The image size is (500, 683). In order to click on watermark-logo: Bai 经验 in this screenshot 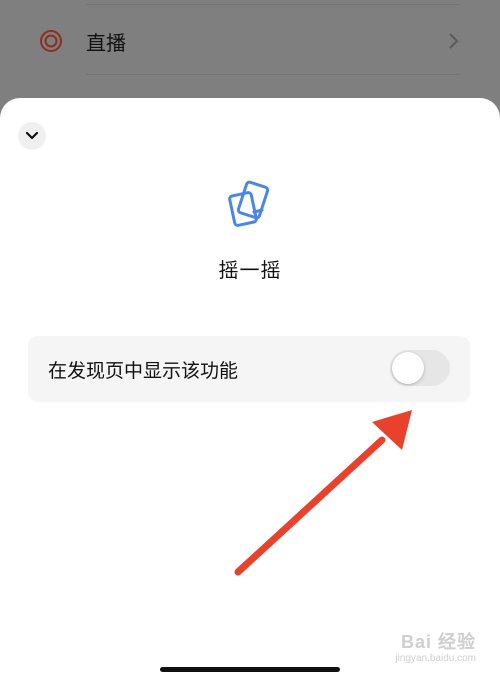, I will do `click(438, 642)`.